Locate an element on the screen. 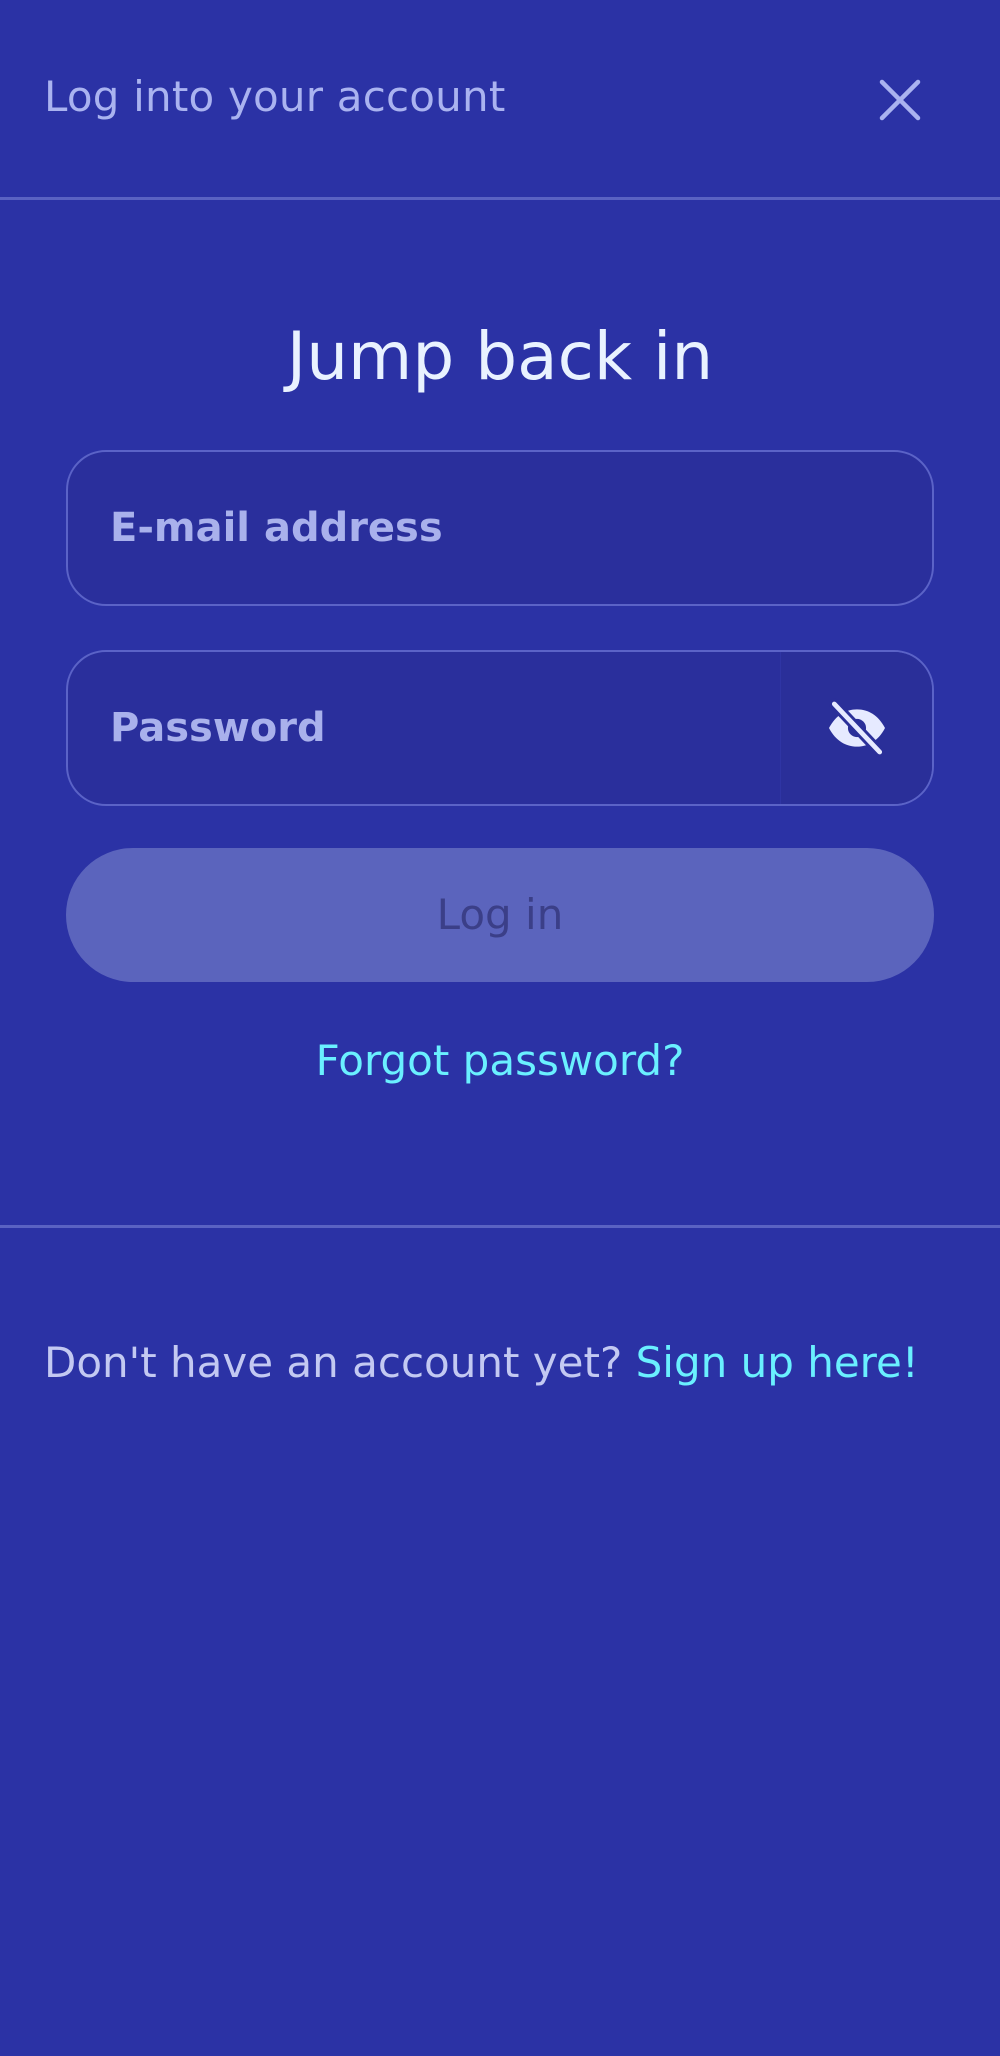 The image size is (1000, 2056). close-icon is located at coordinates (900, 100).